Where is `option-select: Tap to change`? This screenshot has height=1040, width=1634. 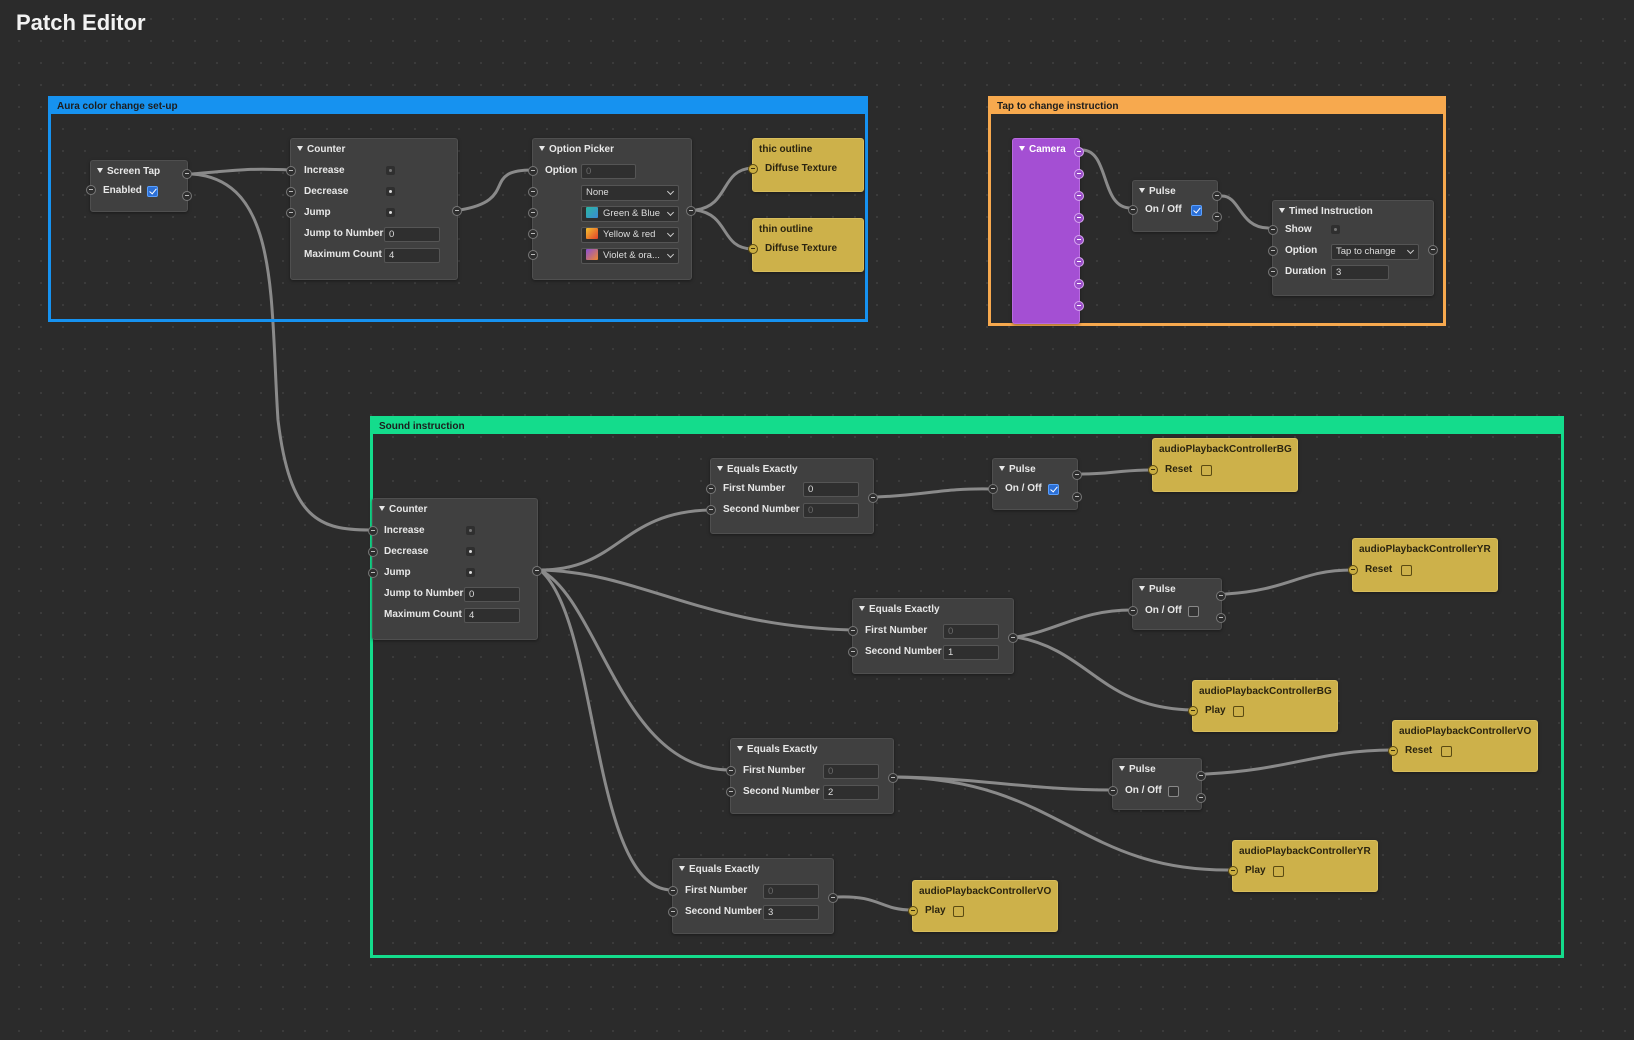
option-select: Tap to change is located at coordinates (1375, 252).